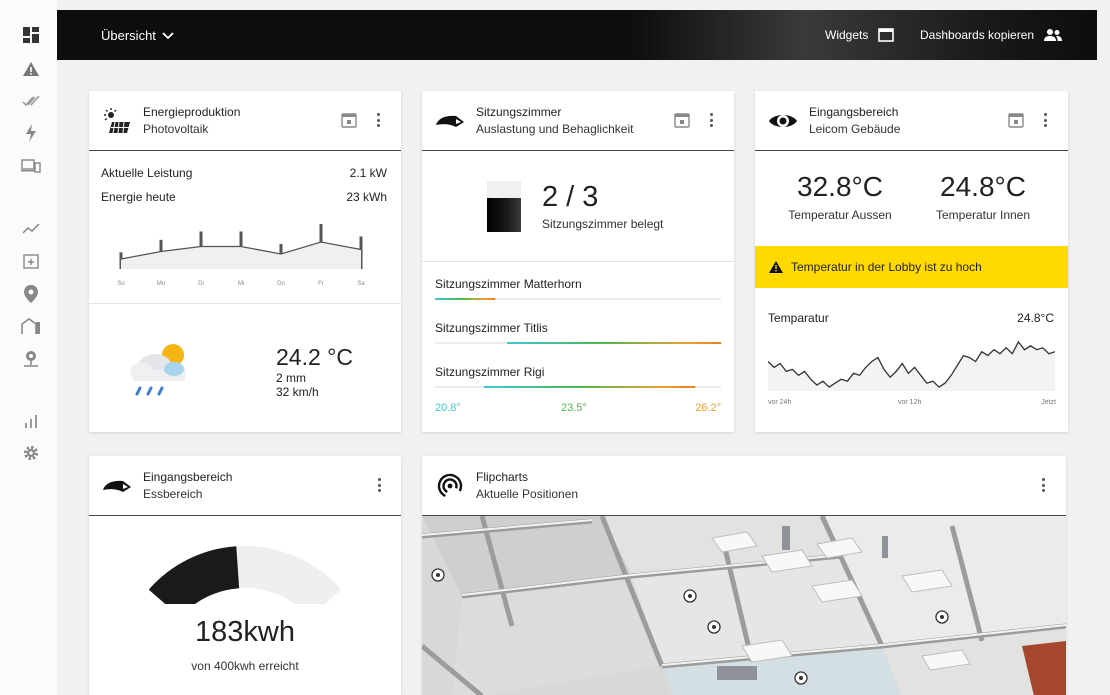 The width and height of the screenshot is (1110, 695). What do you see at coordinates (245, 666) in the screenshot?
I see `consumption-caption: von 400kwh erreicht` at bounding box center [245, 666].